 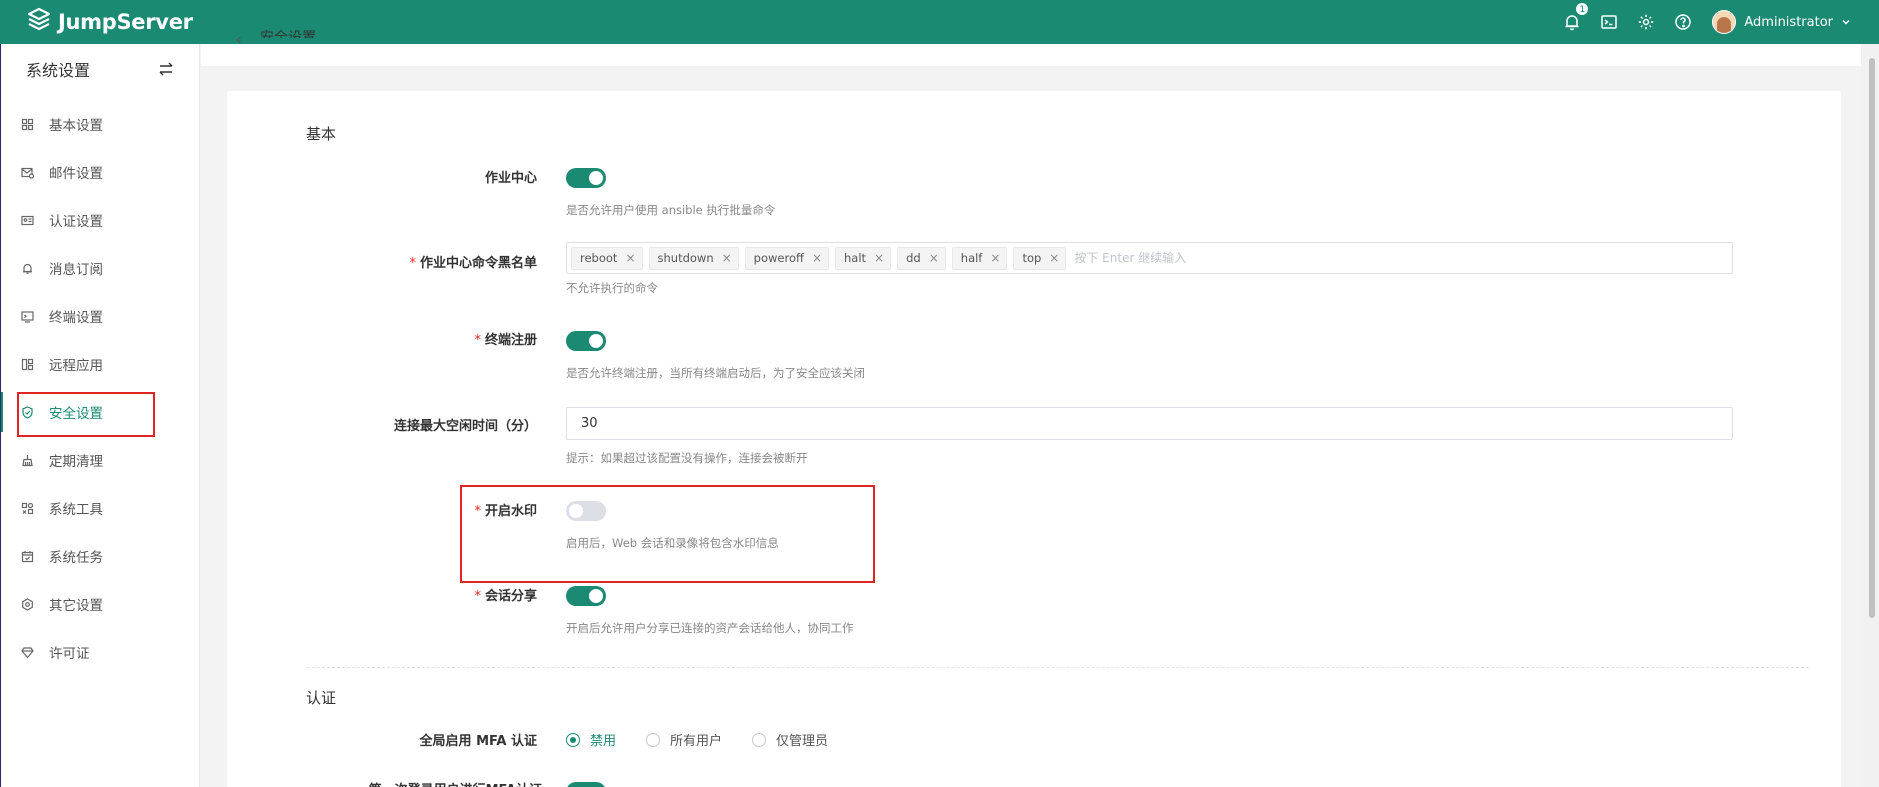 What do you see at coordinates (684, 739) in the screenshot?
I see `mfa-option-all-users: 所有用户` at bounding box center [684, 739].